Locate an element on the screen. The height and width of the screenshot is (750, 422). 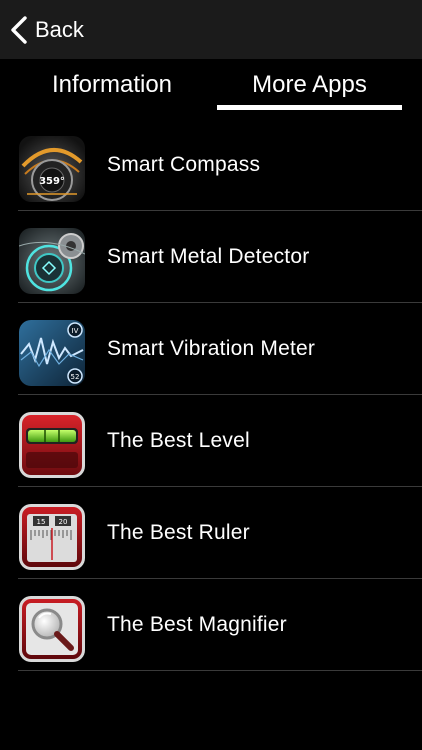
list-item-the-best-level: The Best Level is located at coordinates (211, 441).